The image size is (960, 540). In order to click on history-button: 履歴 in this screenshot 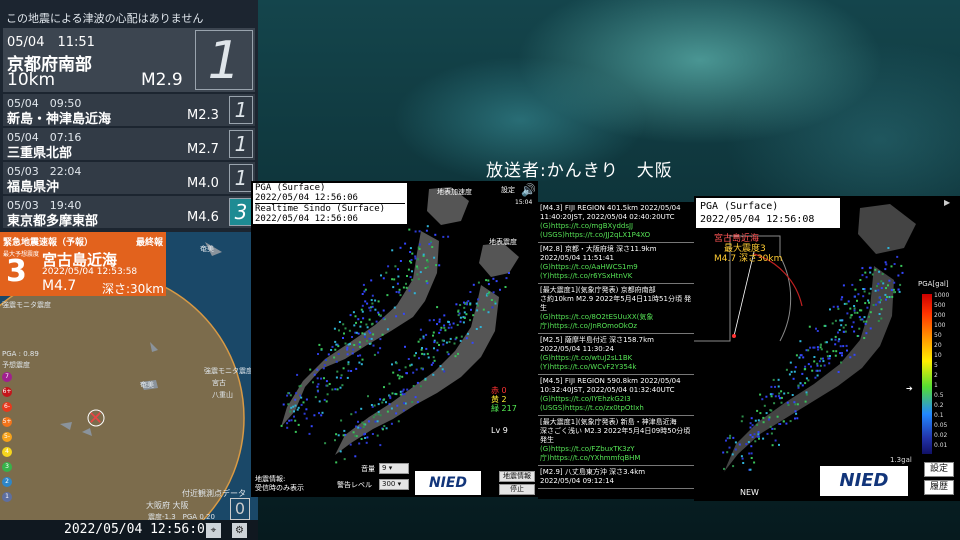, I will do `click(939, 487)`.